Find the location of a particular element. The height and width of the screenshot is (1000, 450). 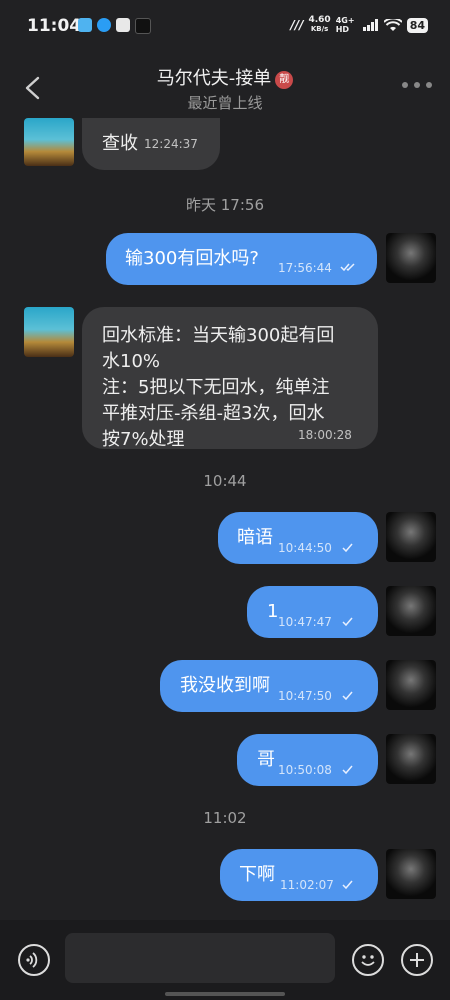

status-right: /// 4.60 KB/s 4G+ HD 84 is located at coordinates (359, 25).